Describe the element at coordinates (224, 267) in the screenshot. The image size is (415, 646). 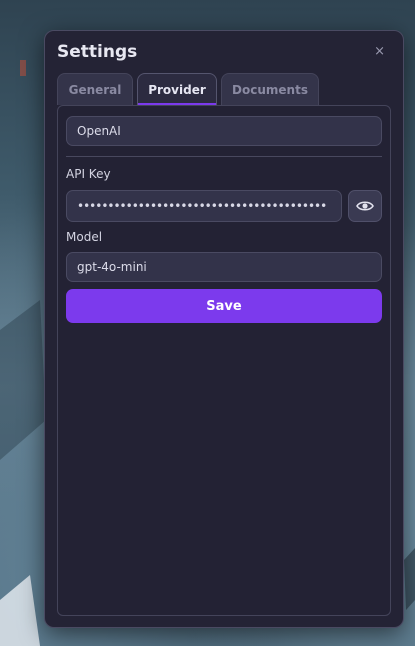
I see `model-input: gpt-4o-mini` at that location.